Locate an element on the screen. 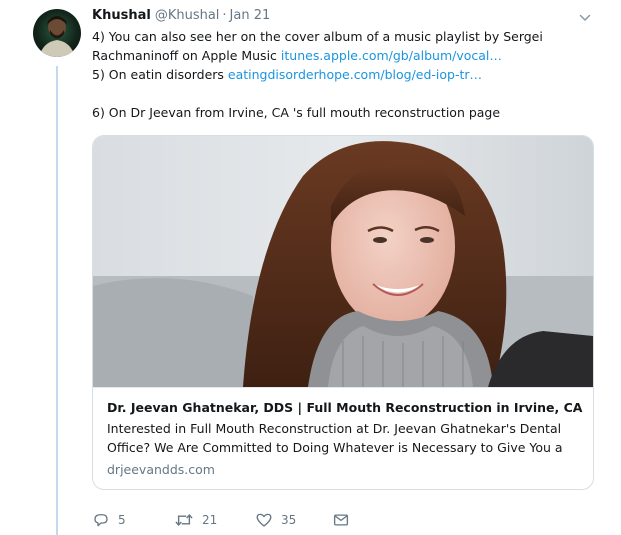  card-domain: drjeevandds.com is located at coordinates (161, 469).